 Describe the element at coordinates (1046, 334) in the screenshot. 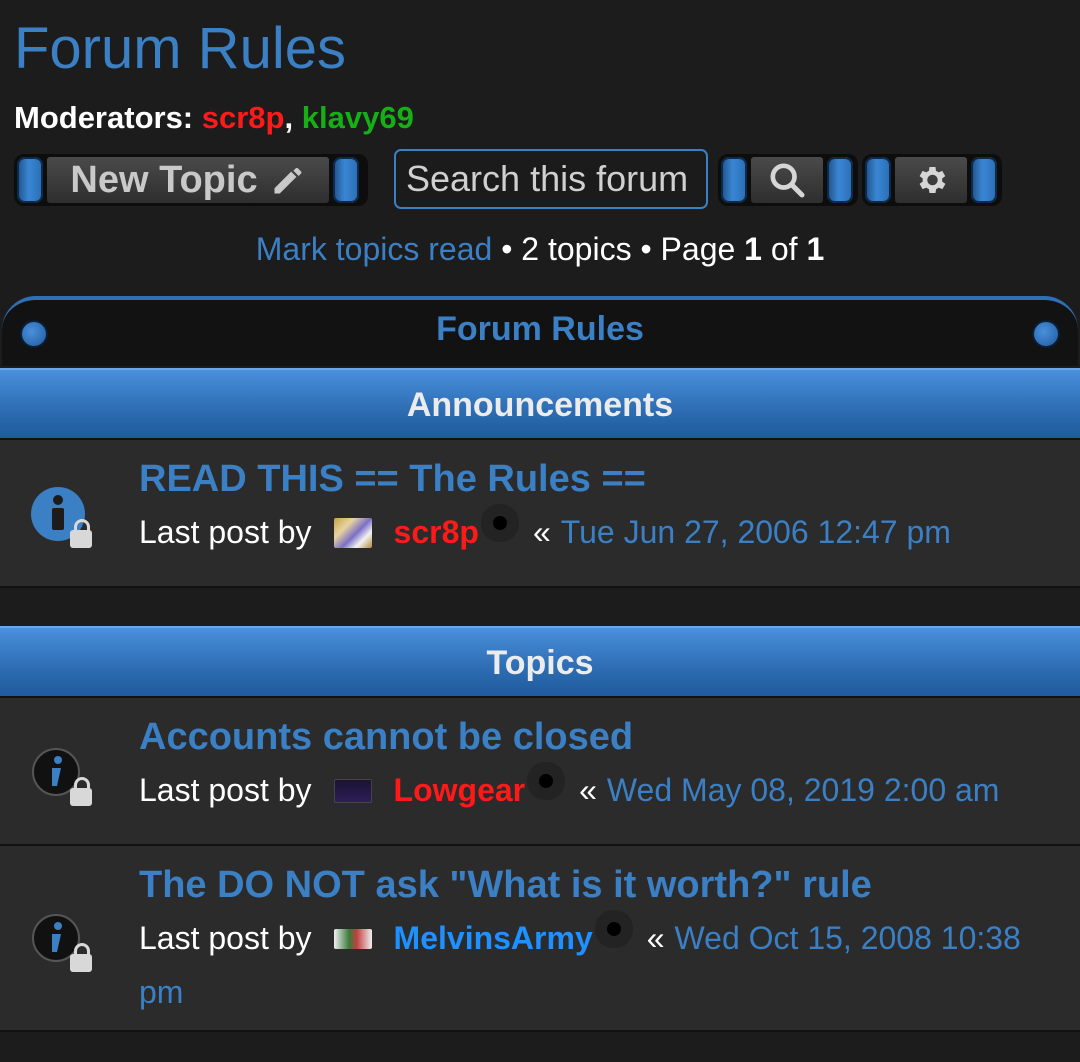

I see `decorative-rivet` at that location.